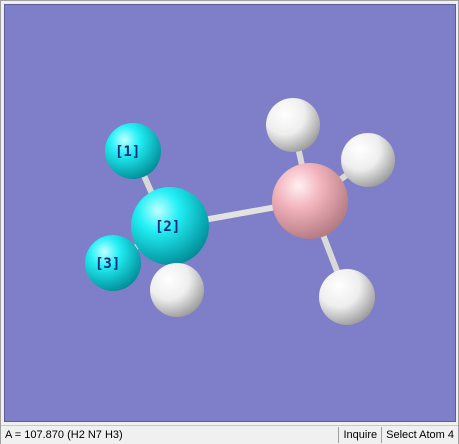 The width and height of the screenshot is (459, 444). Describe the element at coordinates (368, 160) in the screenshot. I see `hydrogen-atom-right` at that location.